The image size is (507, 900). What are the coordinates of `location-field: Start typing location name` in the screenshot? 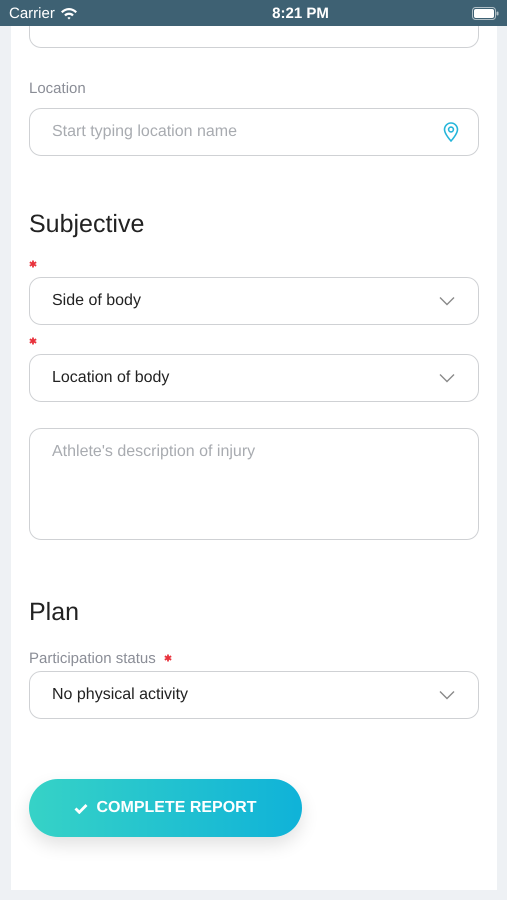 It's located at (254, 132).